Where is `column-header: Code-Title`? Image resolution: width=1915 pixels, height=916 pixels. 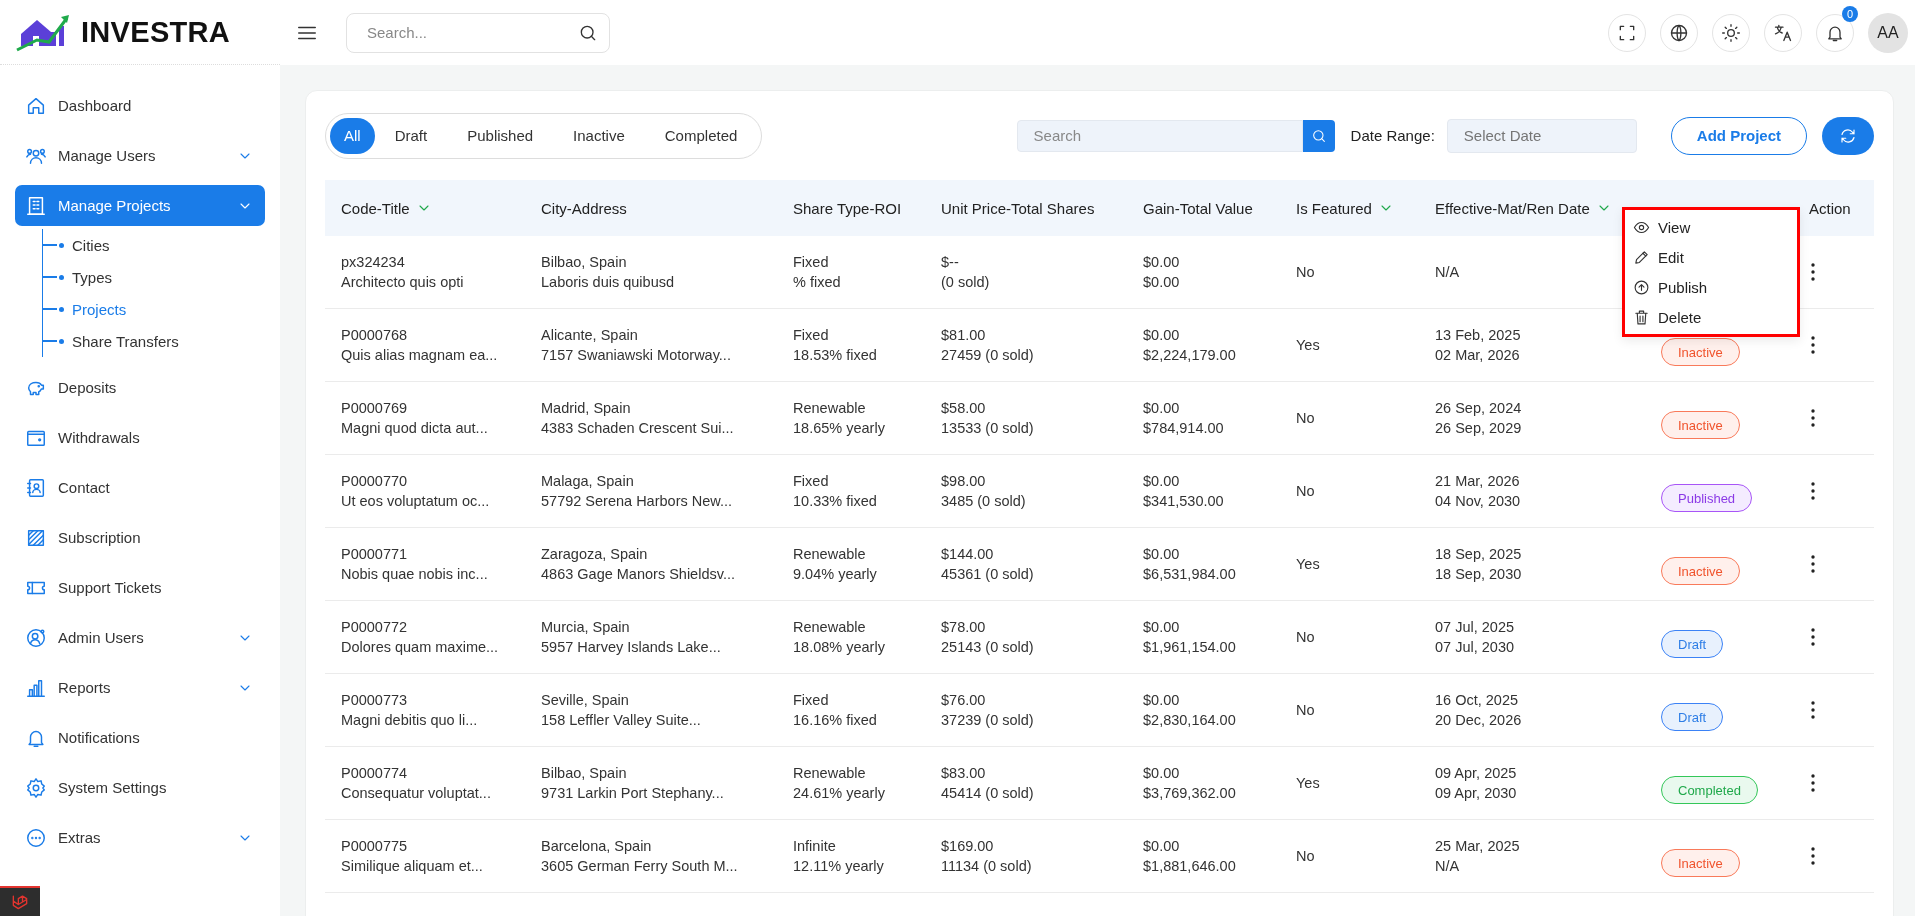 column-header: Code-Title is located at coordinates (425, 208).